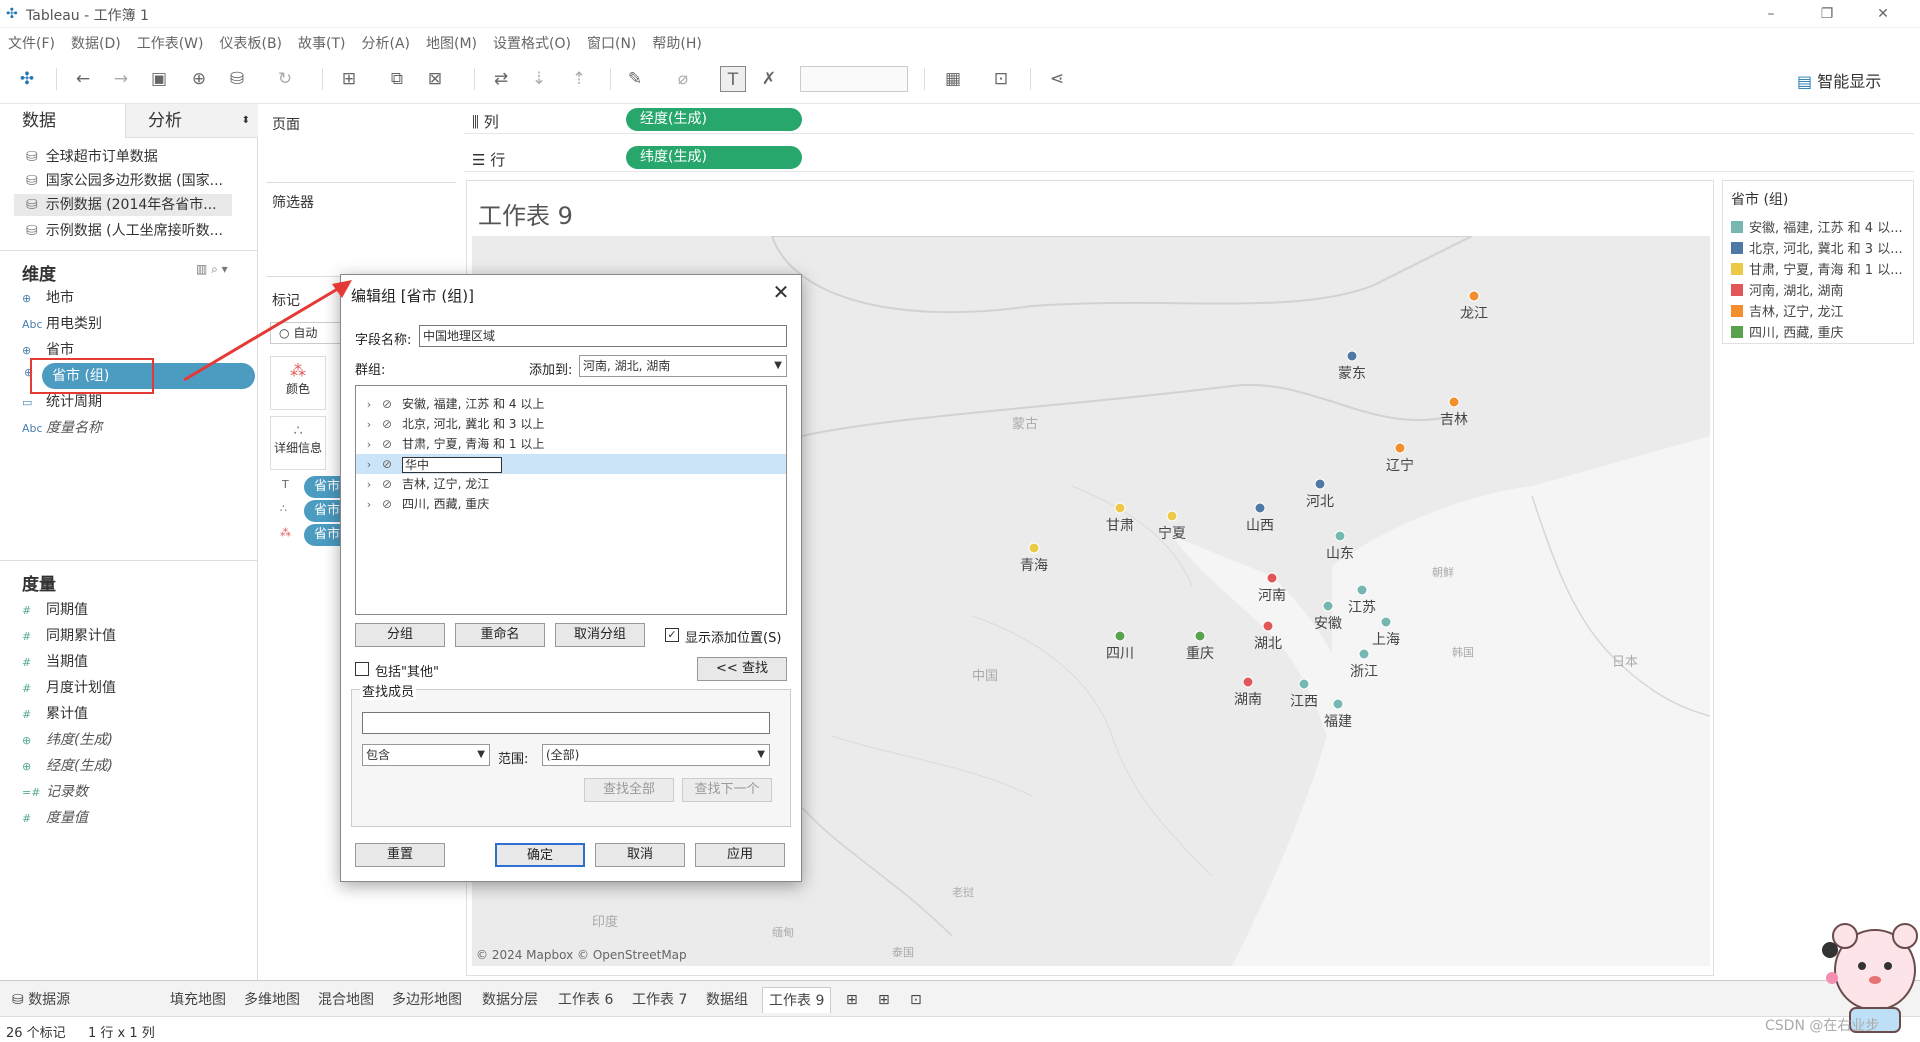 The height and width of the screenshot is (1042, 1920). What do you see at coordinates (854, 79) in the screenshot?
I see `fit-width-dropdown` at bounding box center [854, 79].